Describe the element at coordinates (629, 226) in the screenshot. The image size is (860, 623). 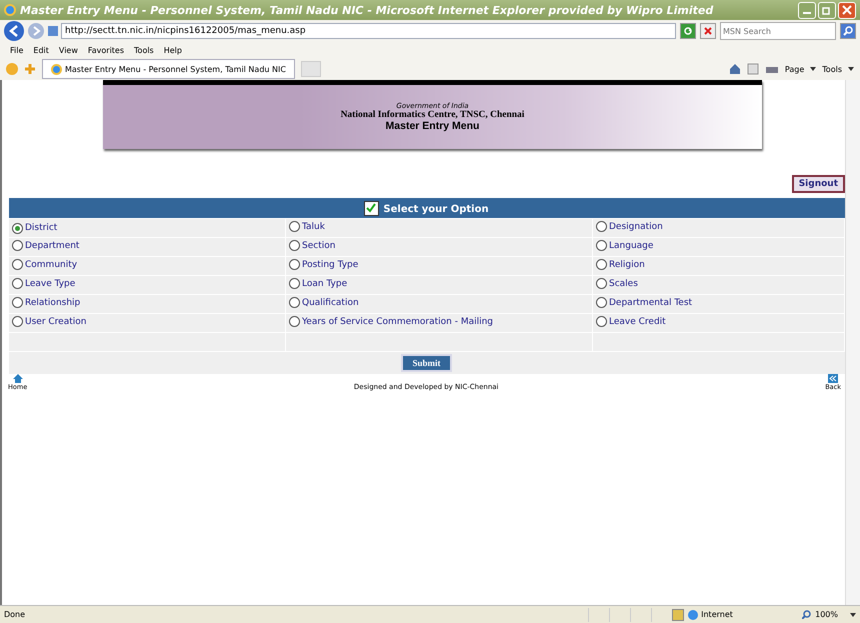
I see `option-radio: Designation` at that location.